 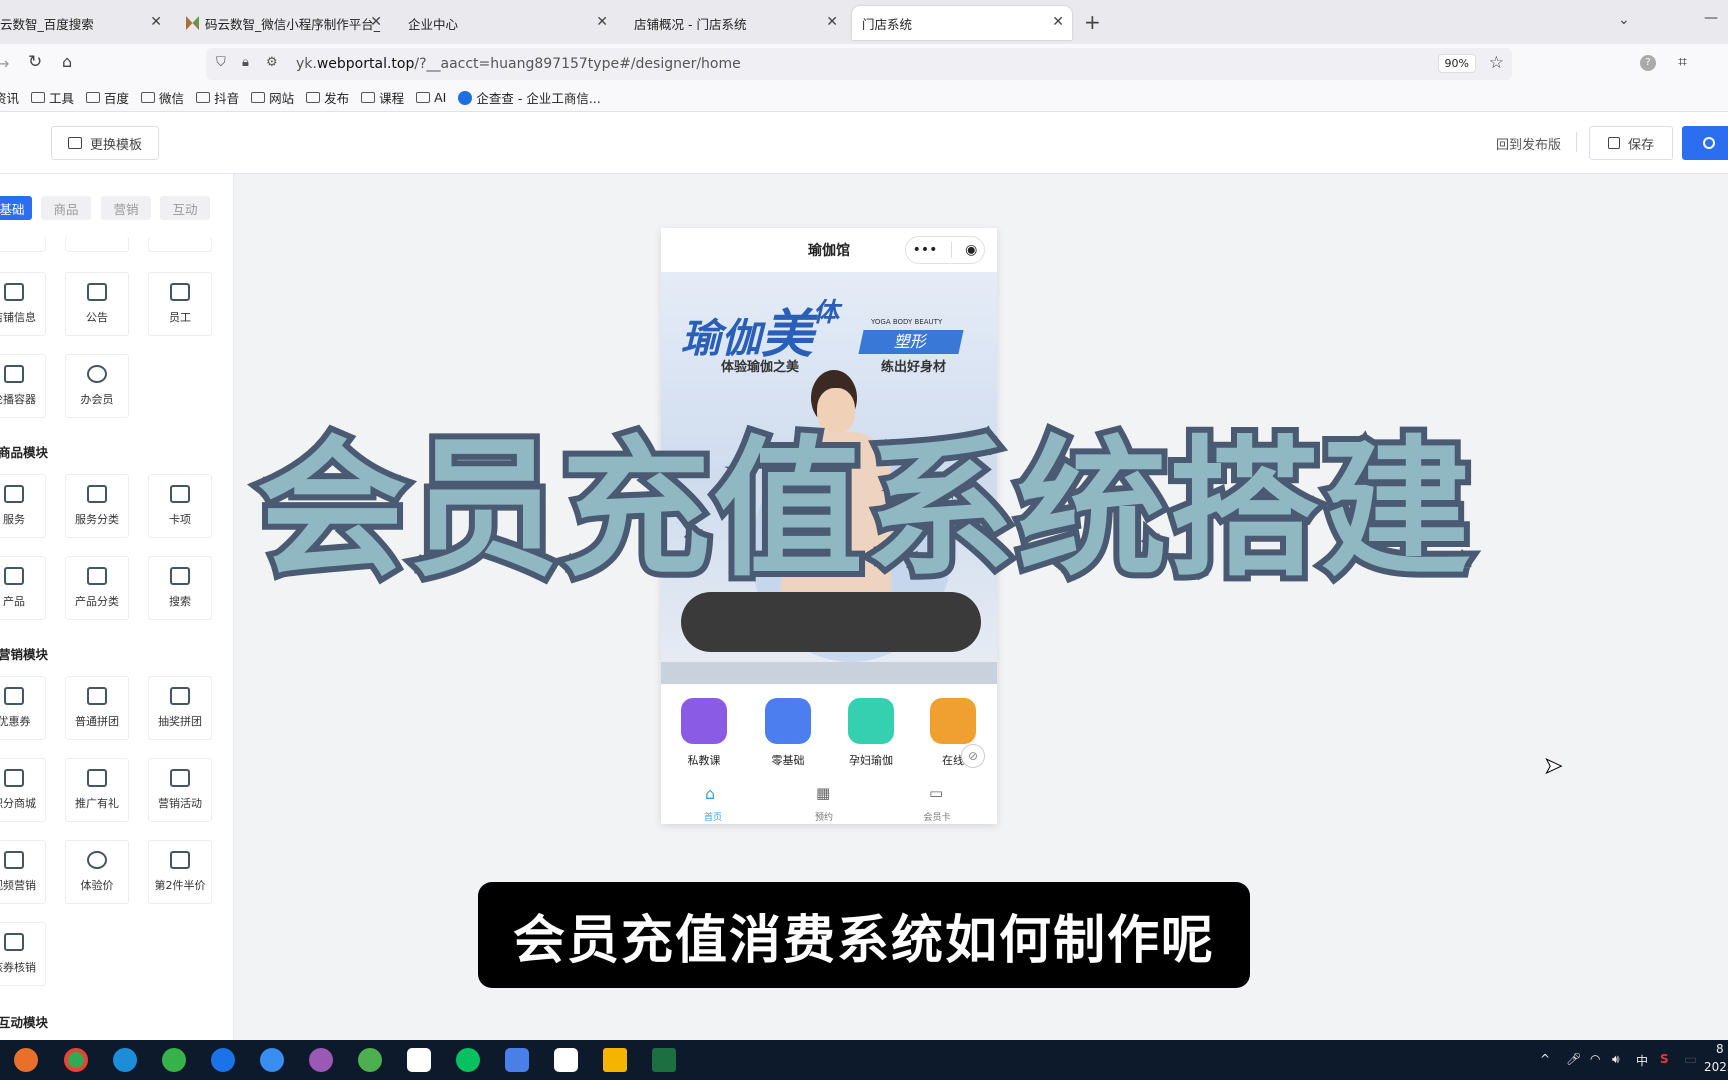 What do you see at coordinates (223, 1060) in the screenshot?
I see `sogou-icon` at bounding box center [223, 1060].